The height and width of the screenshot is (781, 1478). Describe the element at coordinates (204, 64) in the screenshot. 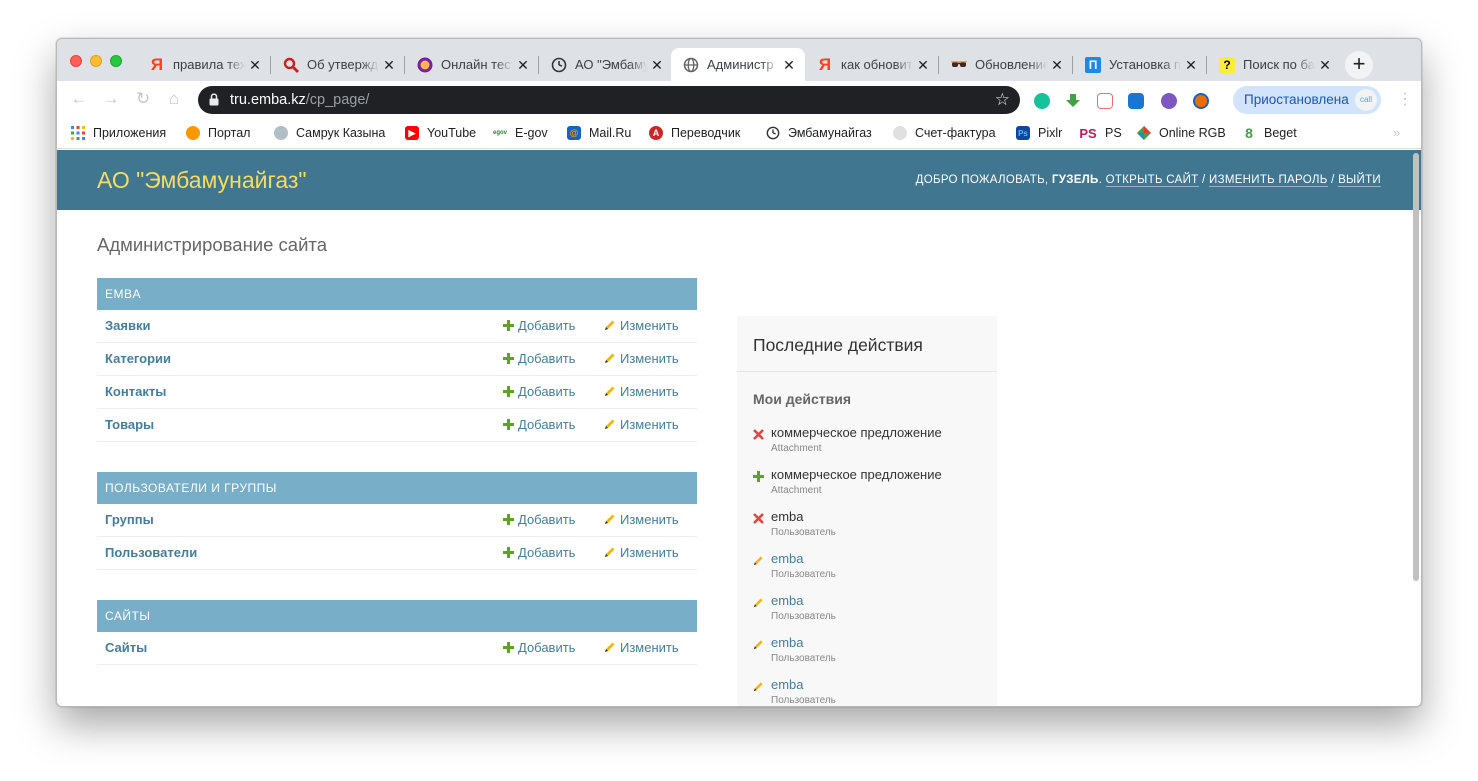

I see `tab-pravila: Я правила тех ✕` at that location.